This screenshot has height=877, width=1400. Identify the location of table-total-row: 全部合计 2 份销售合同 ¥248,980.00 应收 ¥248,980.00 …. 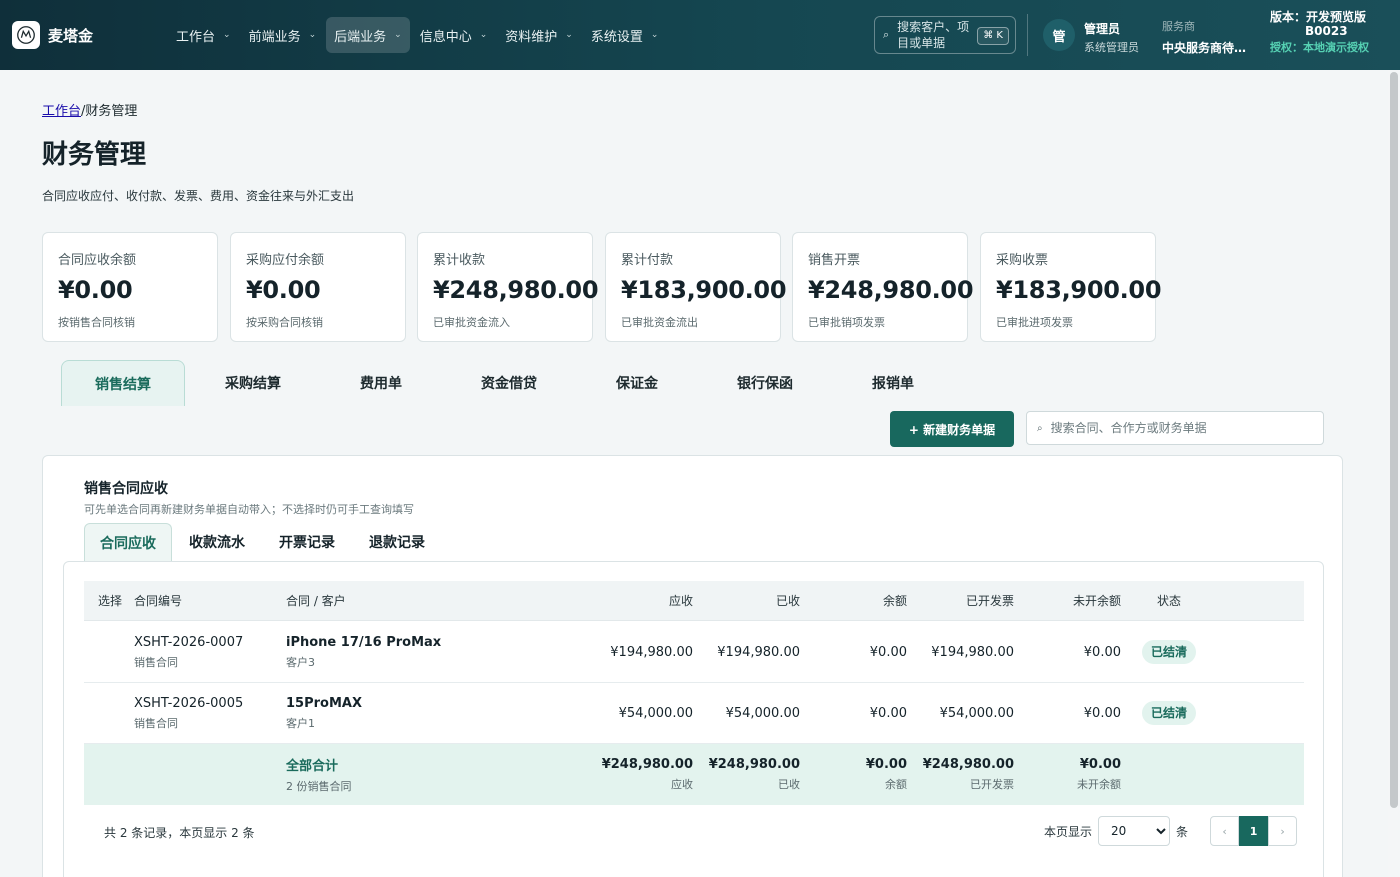
(694, 774).